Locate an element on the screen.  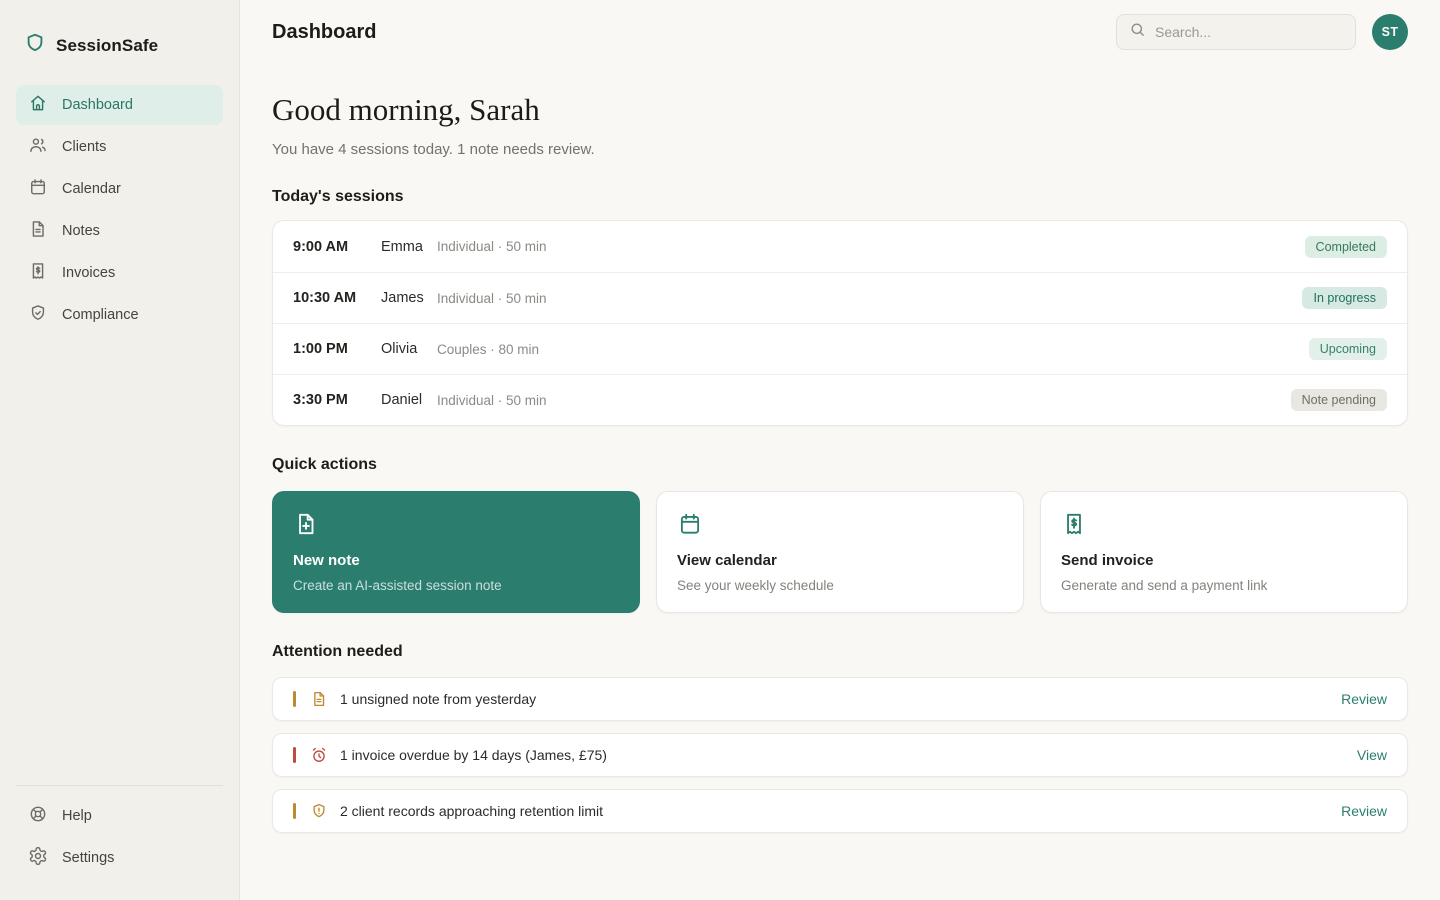
session-time: 10:30 AM is located at coordinates (325, 298).